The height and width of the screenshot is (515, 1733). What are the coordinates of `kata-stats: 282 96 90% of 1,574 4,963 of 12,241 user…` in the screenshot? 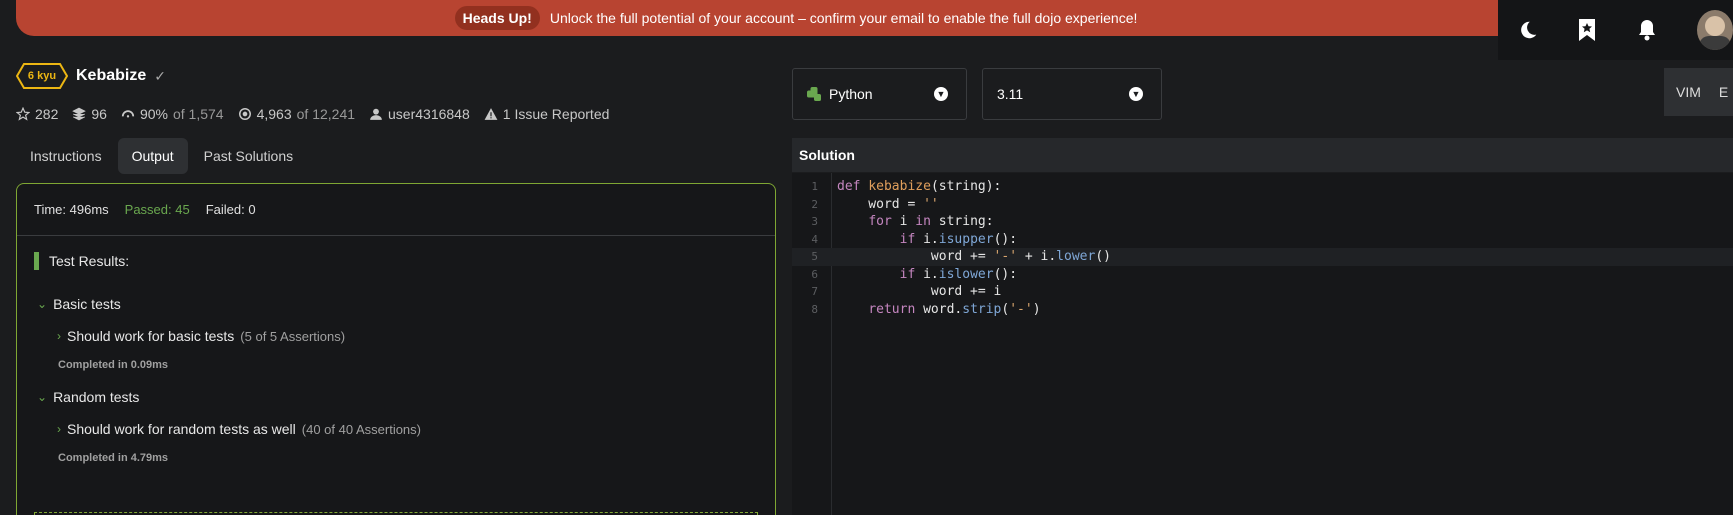 It's located at (312, 114).